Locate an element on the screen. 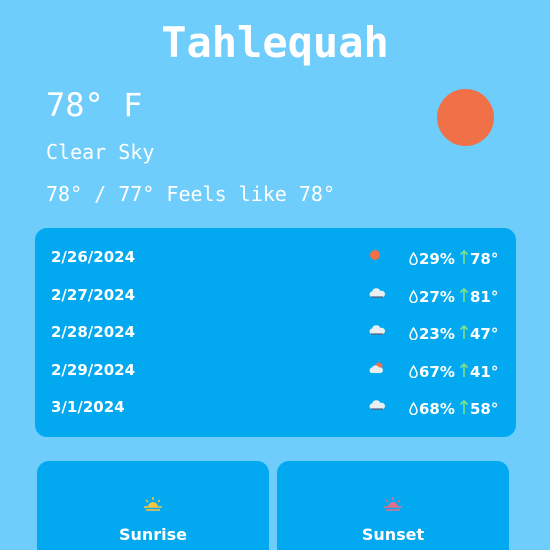  sunset-label: Sunset is located at coordinates (393, 534).